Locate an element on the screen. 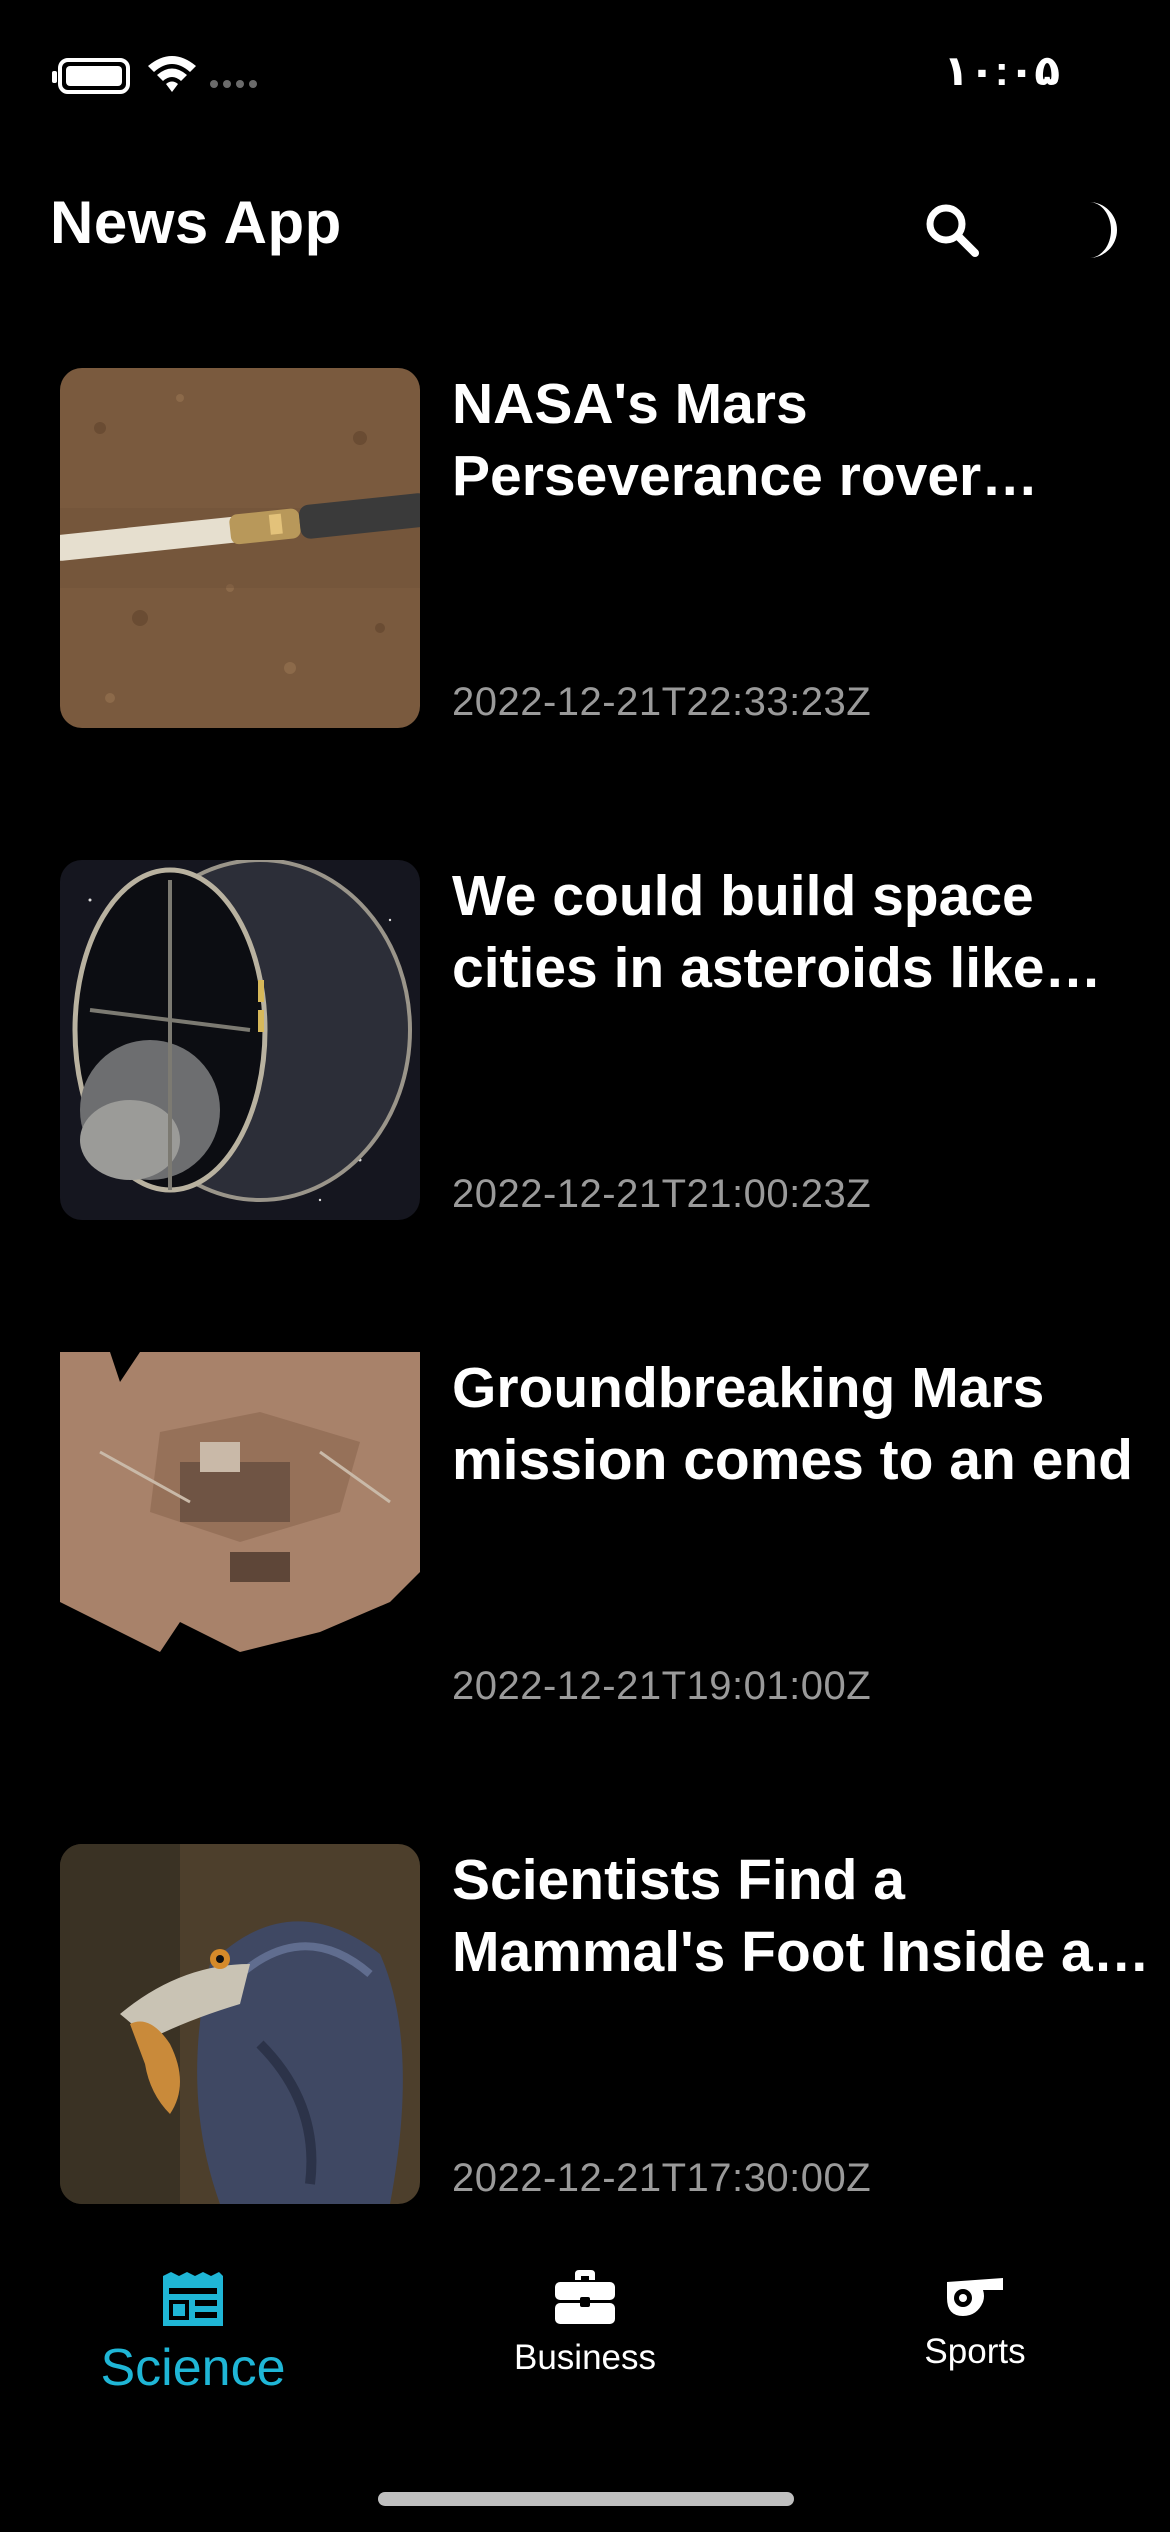 The height and width of the screenshot is (2532, 1170). article-date: 2022-12-21T17:30:00Z is located at coordinates (662, 2178).